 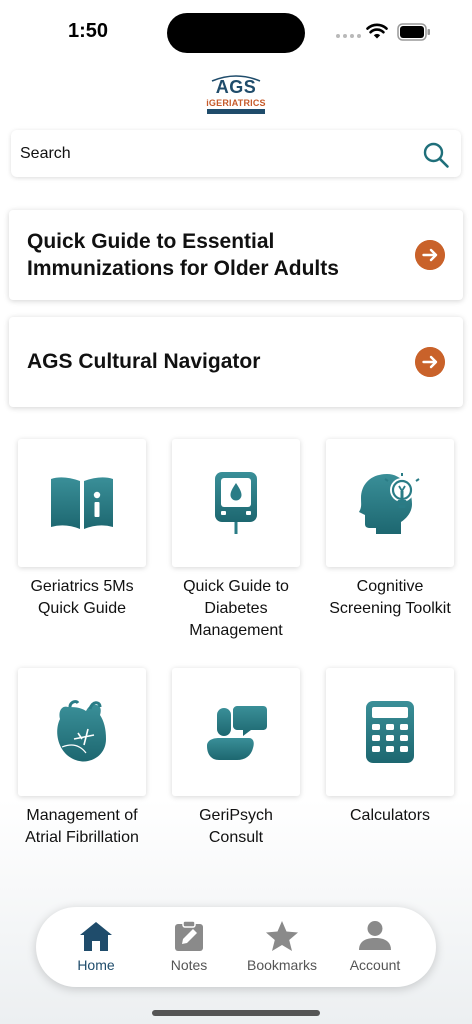 What do you see at coordinates (82, 837) in the screenshot?
I see `tile-label-line: Atrial Fibrillation` at bounding box center [82, 837].